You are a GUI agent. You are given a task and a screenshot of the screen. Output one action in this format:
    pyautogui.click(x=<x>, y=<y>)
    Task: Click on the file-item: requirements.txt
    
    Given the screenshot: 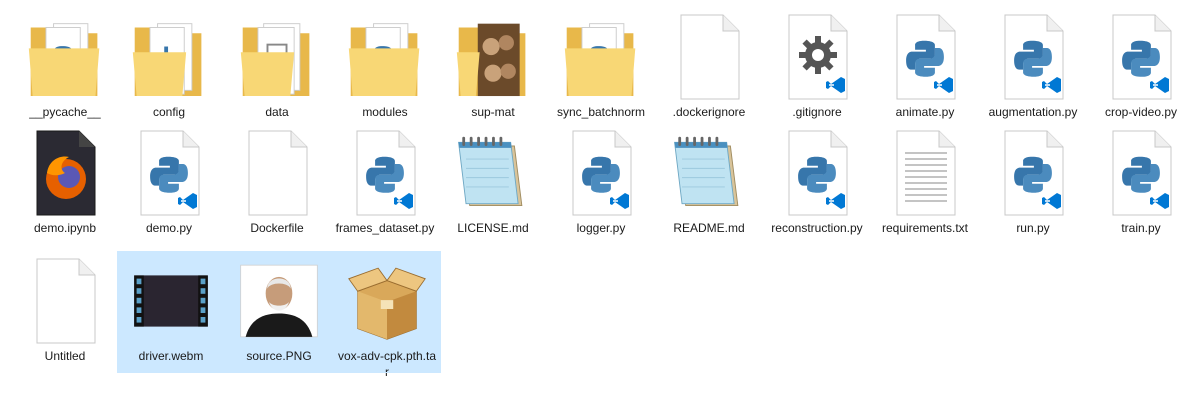 What is the action you would take?
    pyautogui.click(x=925, y=188)
    